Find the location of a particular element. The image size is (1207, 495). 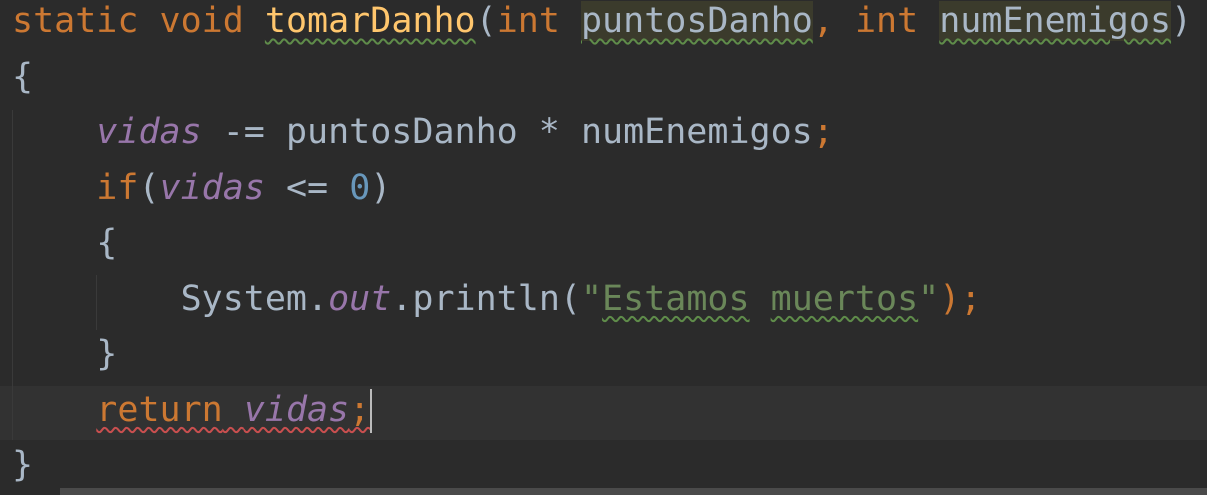

horizontal-scrollbar is located at coordinates (633, 491).